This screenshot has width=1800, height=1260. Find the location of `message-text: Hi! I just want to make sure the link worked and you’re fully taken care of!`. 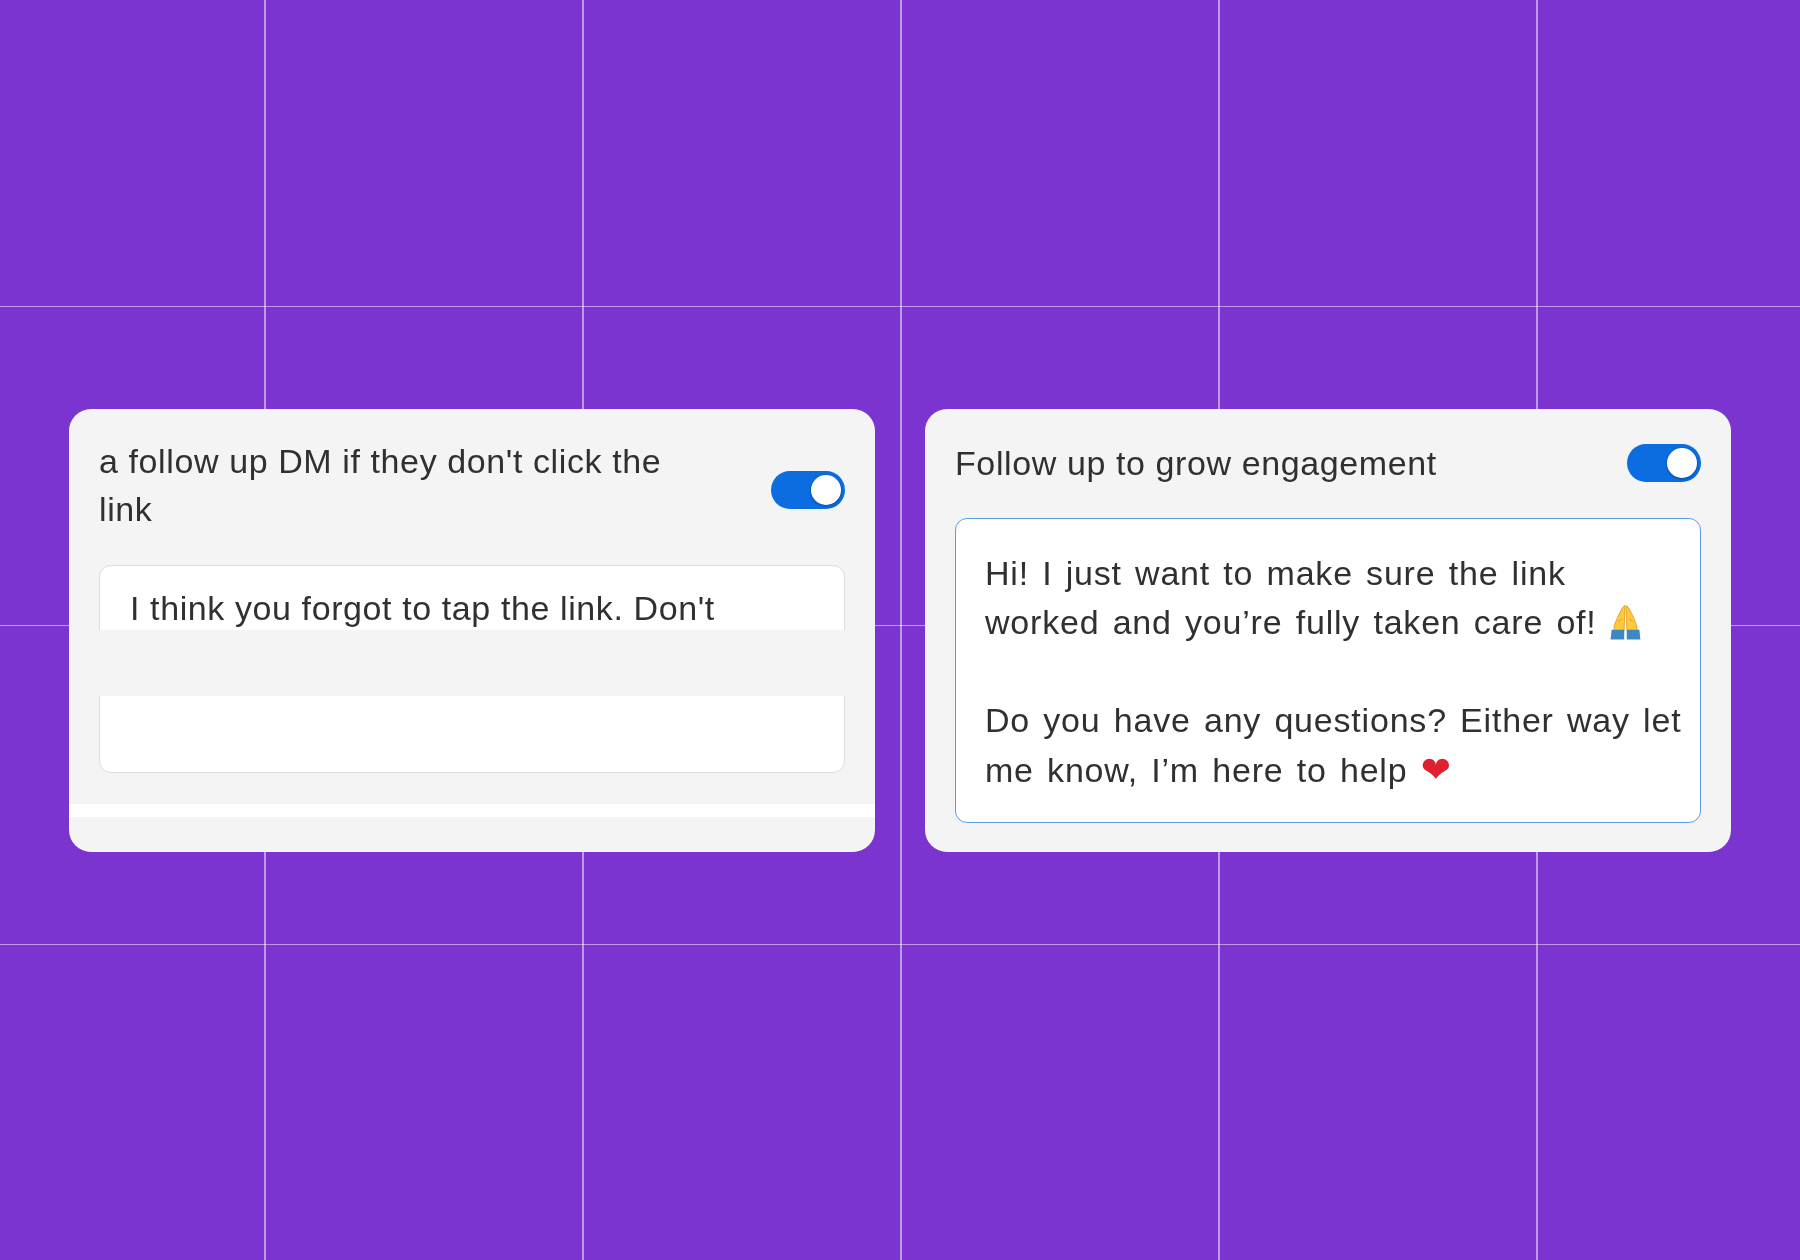

message-text: Hi! I just want to make sure the link worked and you’re fully taken care of! is located at coordinates (1291, 597).